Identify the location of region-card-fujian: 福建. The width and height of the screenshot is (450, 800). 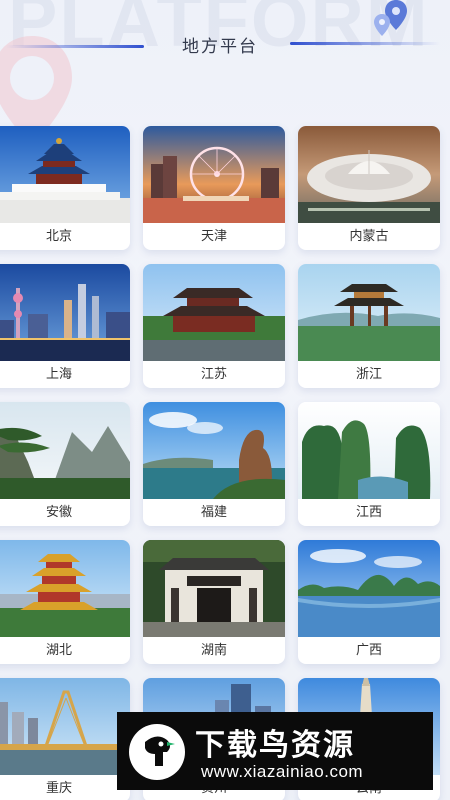
(214, 464).